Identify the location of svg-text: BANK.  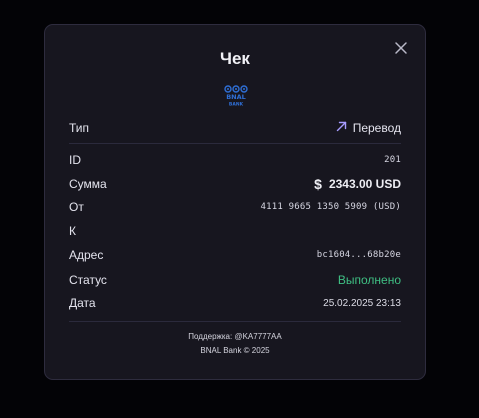
(236, 105).